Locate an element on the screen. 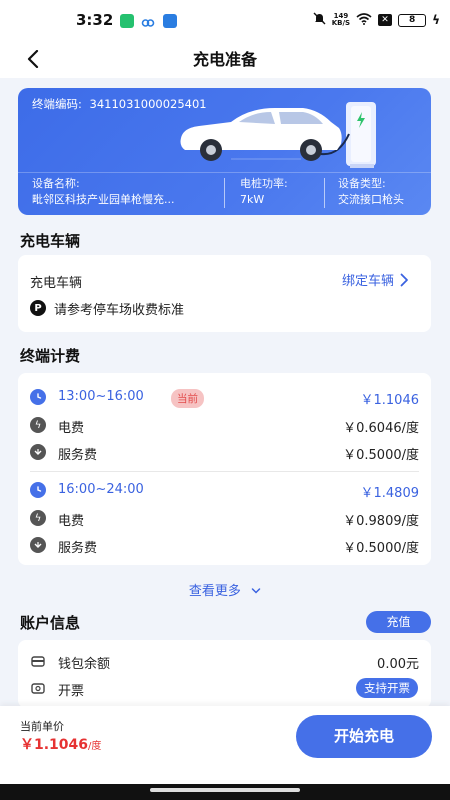 This screenshot has width=450, height=800. vehicle-row-label: 充电车辆 is located at coordinates (56, 283).